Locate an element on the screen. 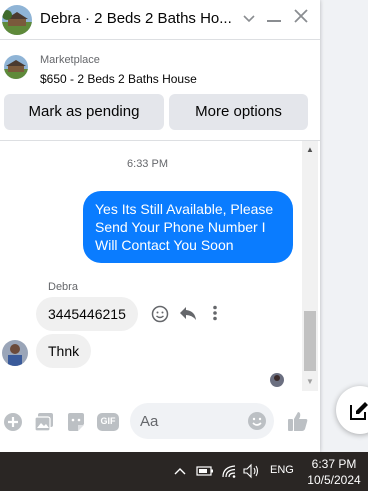 This screenshot has height=491, width=368. gif-label: GIF is located at coordinates (108, 421).